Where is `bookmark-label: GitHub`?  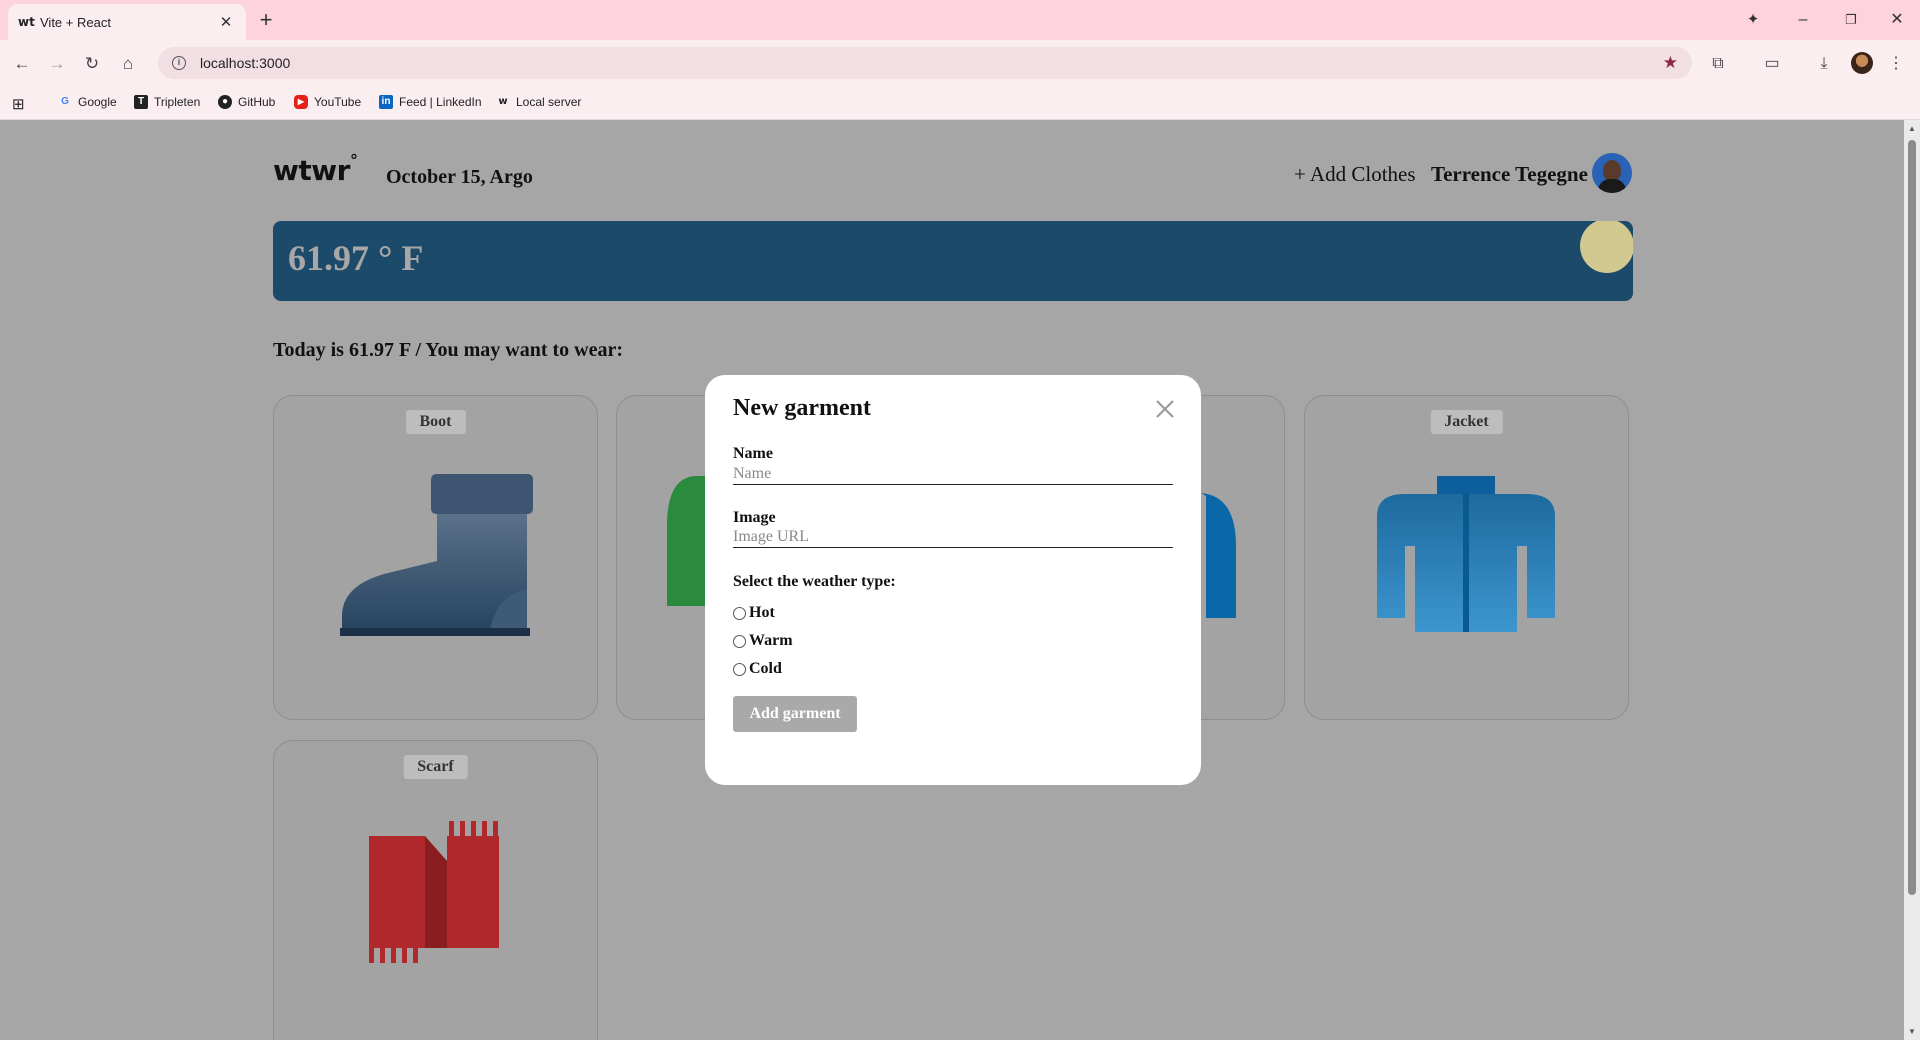 bookmark-label: GitHub is located at coordinates (257, 102).